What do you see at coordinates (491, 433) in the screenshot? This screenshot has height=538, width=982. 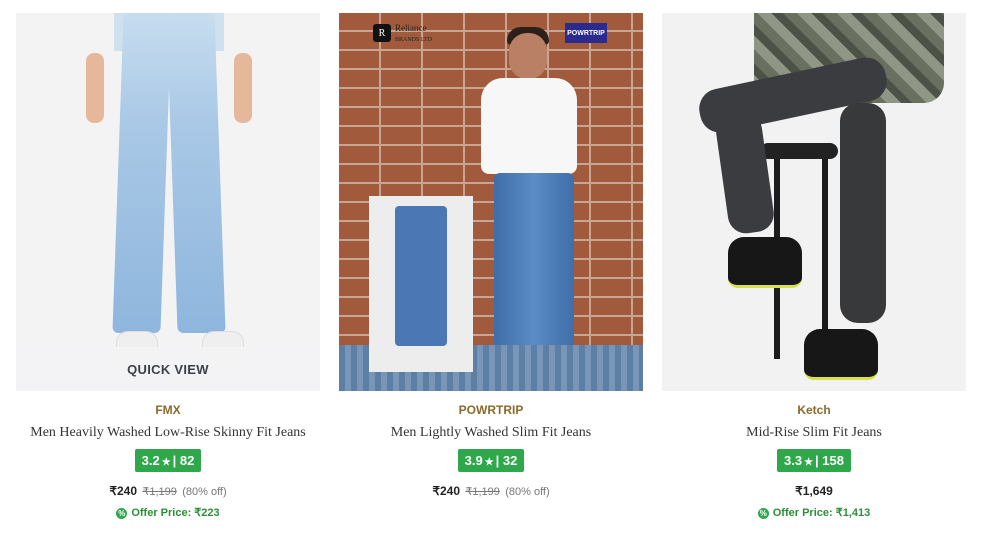 I see `product-title: Men Lightly Washed Slim Fit Jeans` at bounding box center [491, 433].